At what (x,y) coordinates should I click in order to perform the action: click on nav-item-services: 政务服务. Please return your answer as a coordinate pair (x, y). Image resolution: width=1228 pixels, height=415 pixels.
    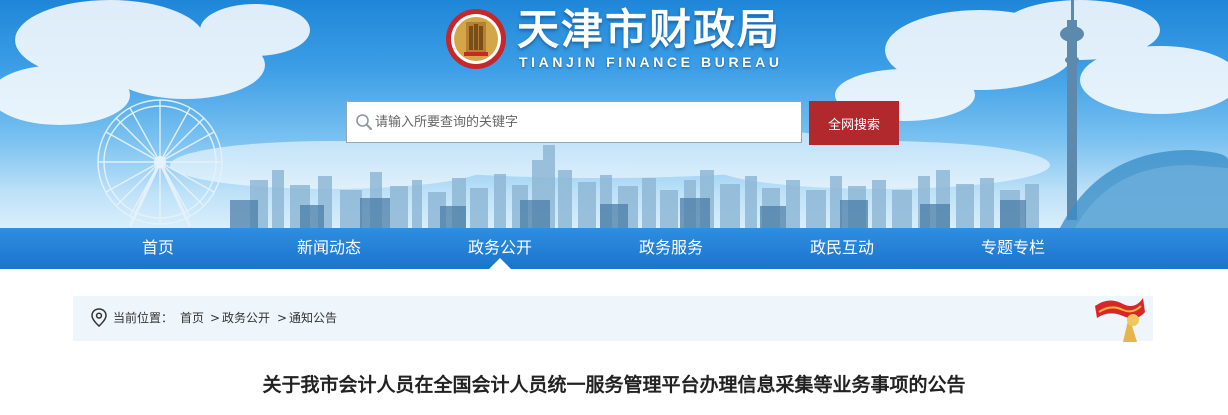
    Looking at the image, I should click on (671, 248).